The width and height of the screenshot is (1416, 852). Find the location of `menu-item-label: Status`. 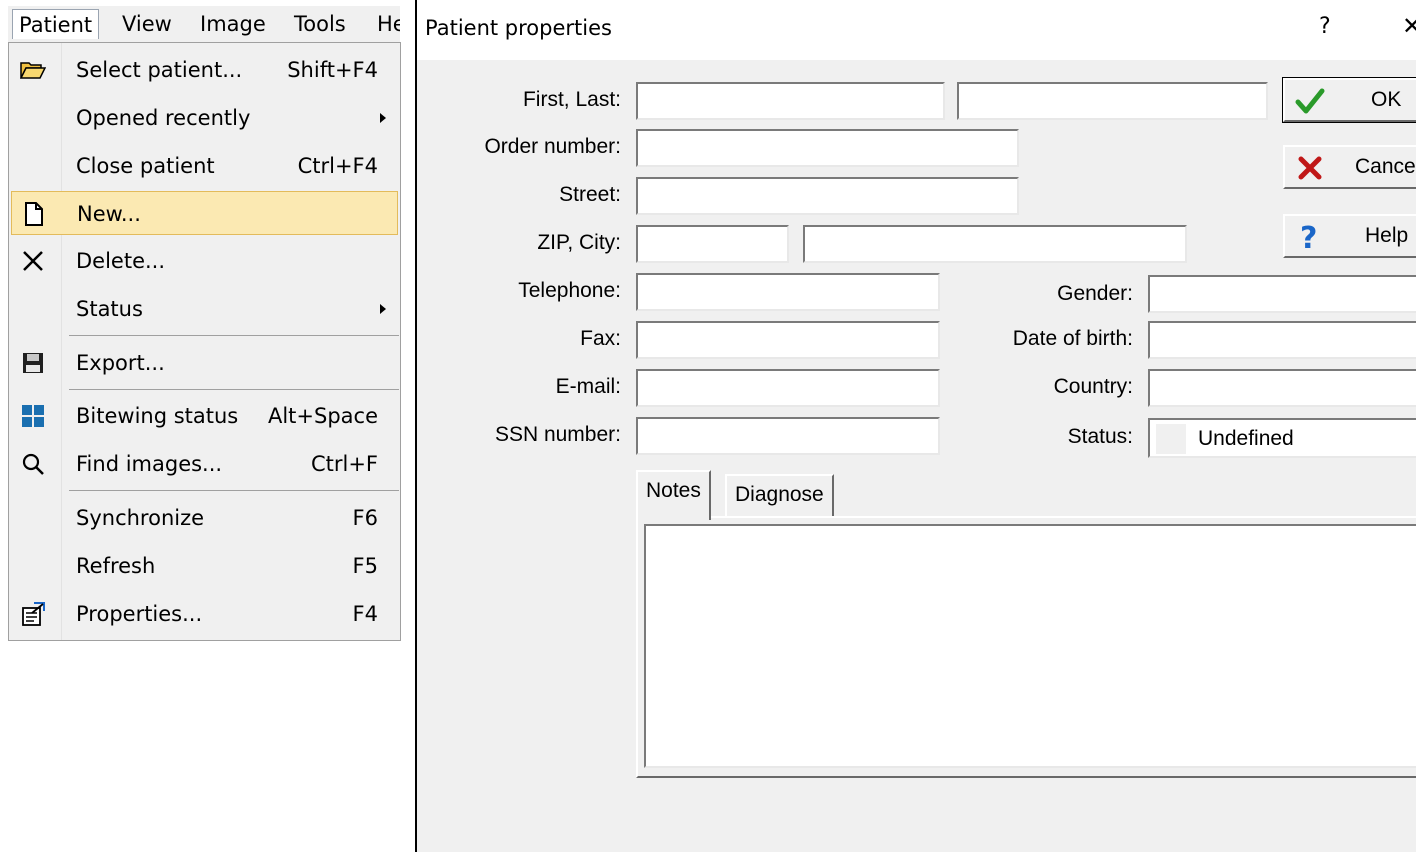

menu-item-label: Status is located at coordinates (109, 309).